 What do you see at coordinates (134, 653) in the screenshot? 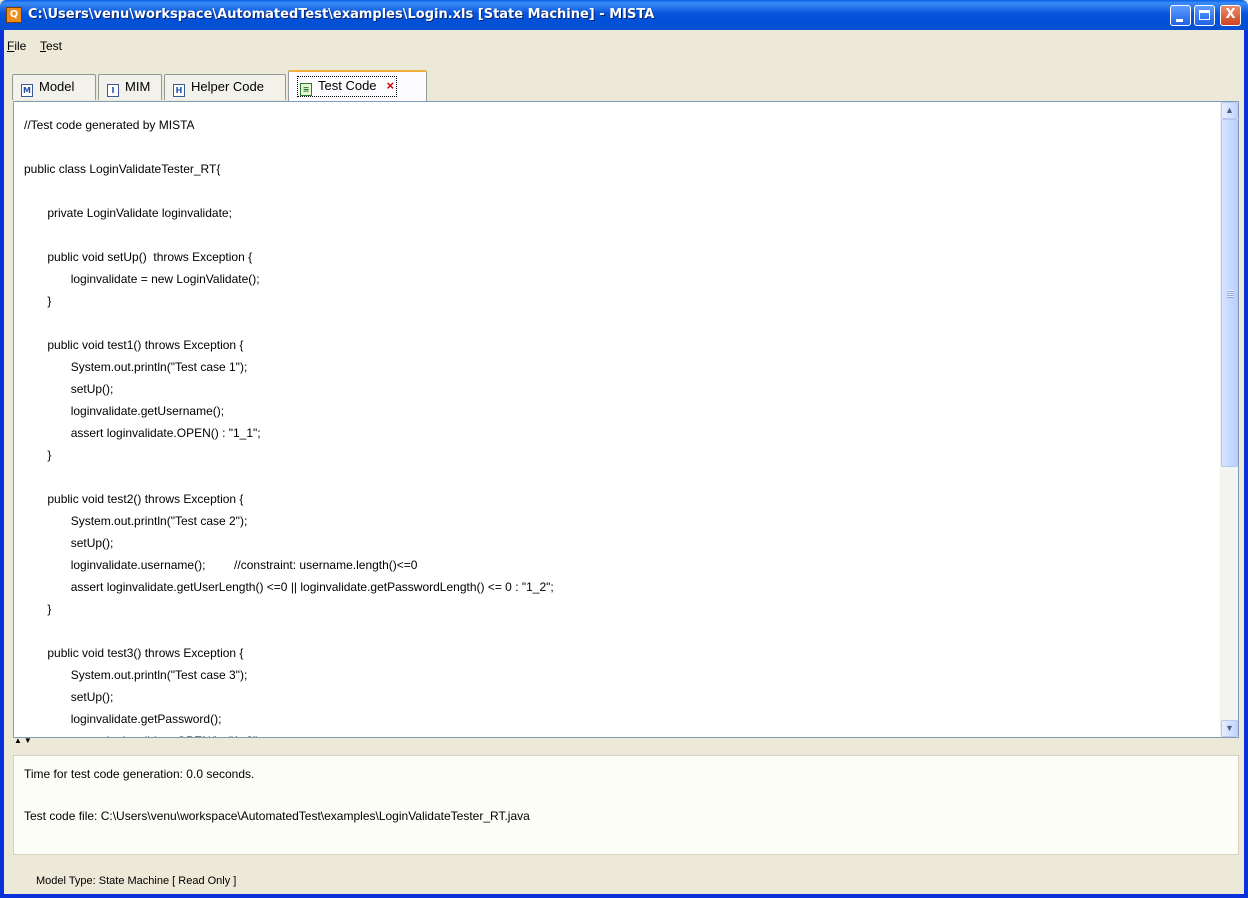
I see `code-line: public void test3() throws Exception {` at bounding box center [134, 653].